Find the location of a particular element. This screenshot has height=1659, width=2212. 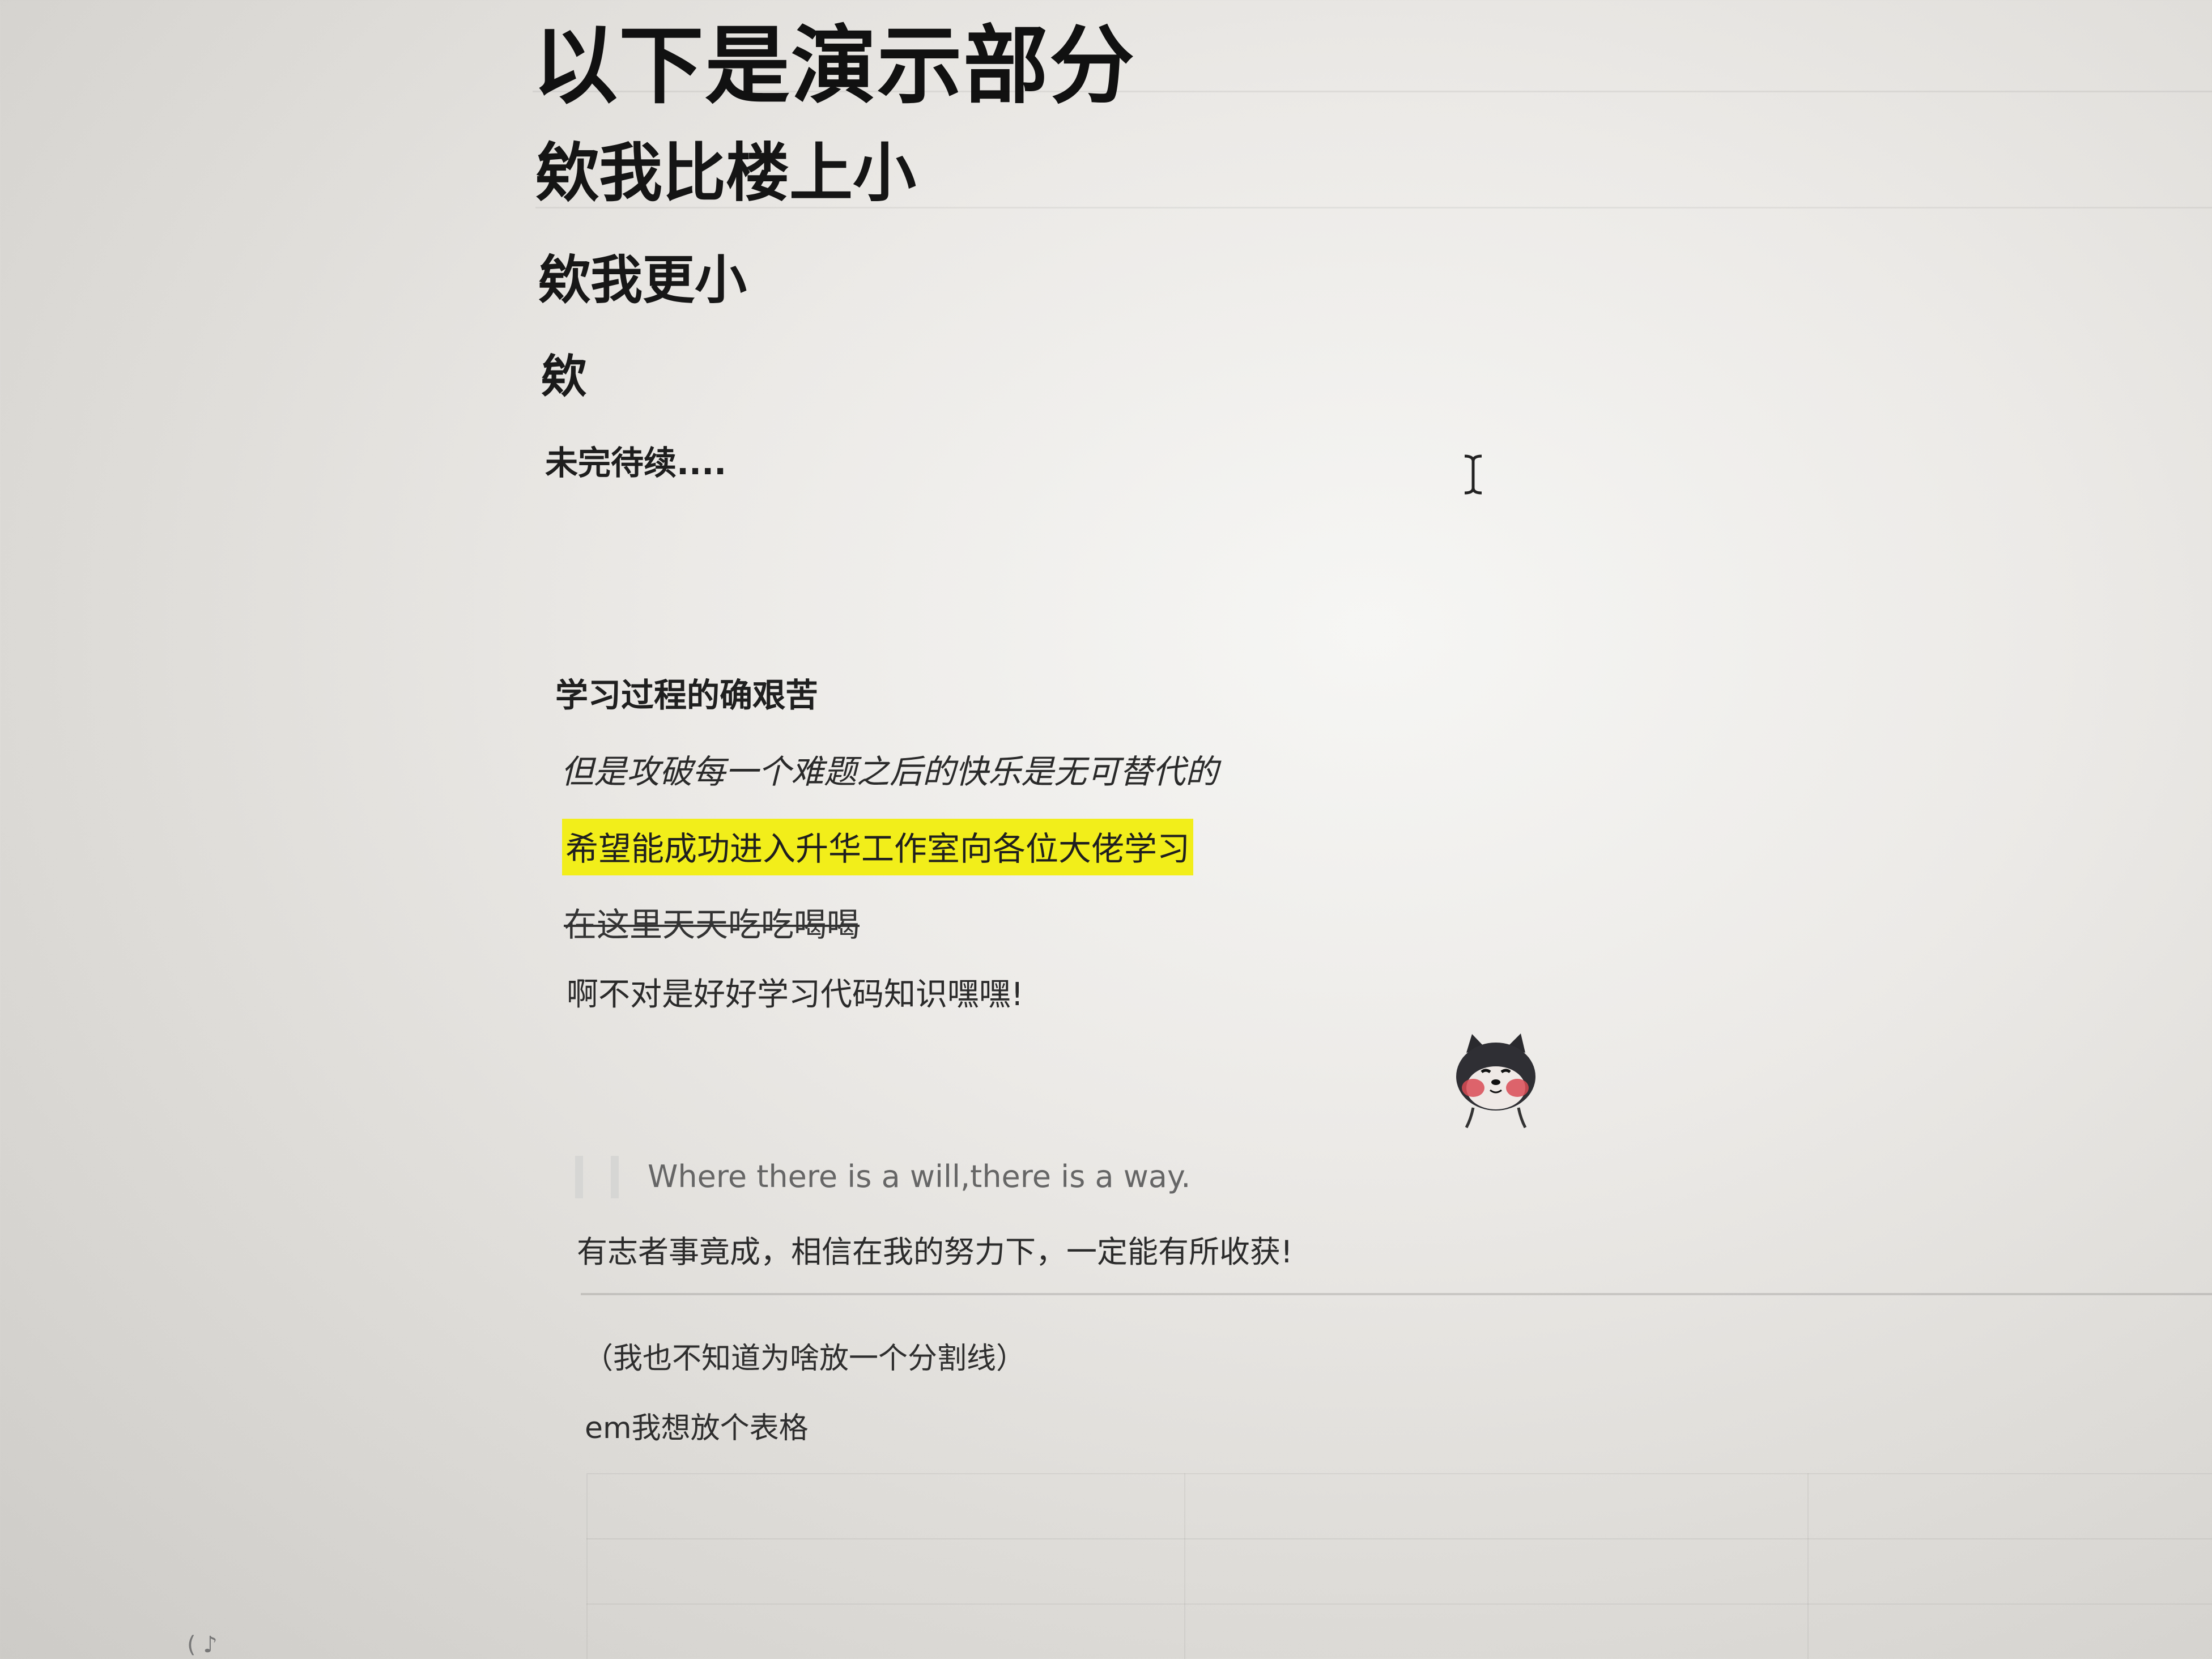

horizontal-divider is located at coordinates (1396, 1294).